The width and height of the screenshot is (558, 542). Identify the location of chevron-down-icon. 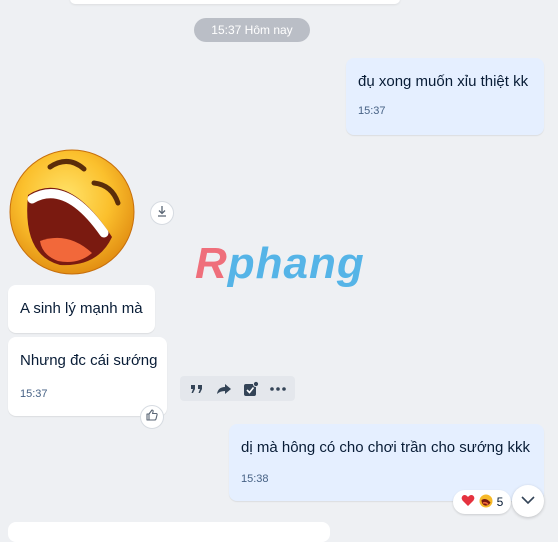
(528, 501).